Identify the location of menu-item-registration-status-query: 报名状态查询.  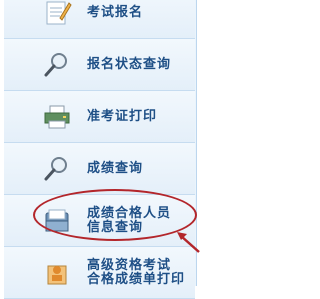
(99, 65).